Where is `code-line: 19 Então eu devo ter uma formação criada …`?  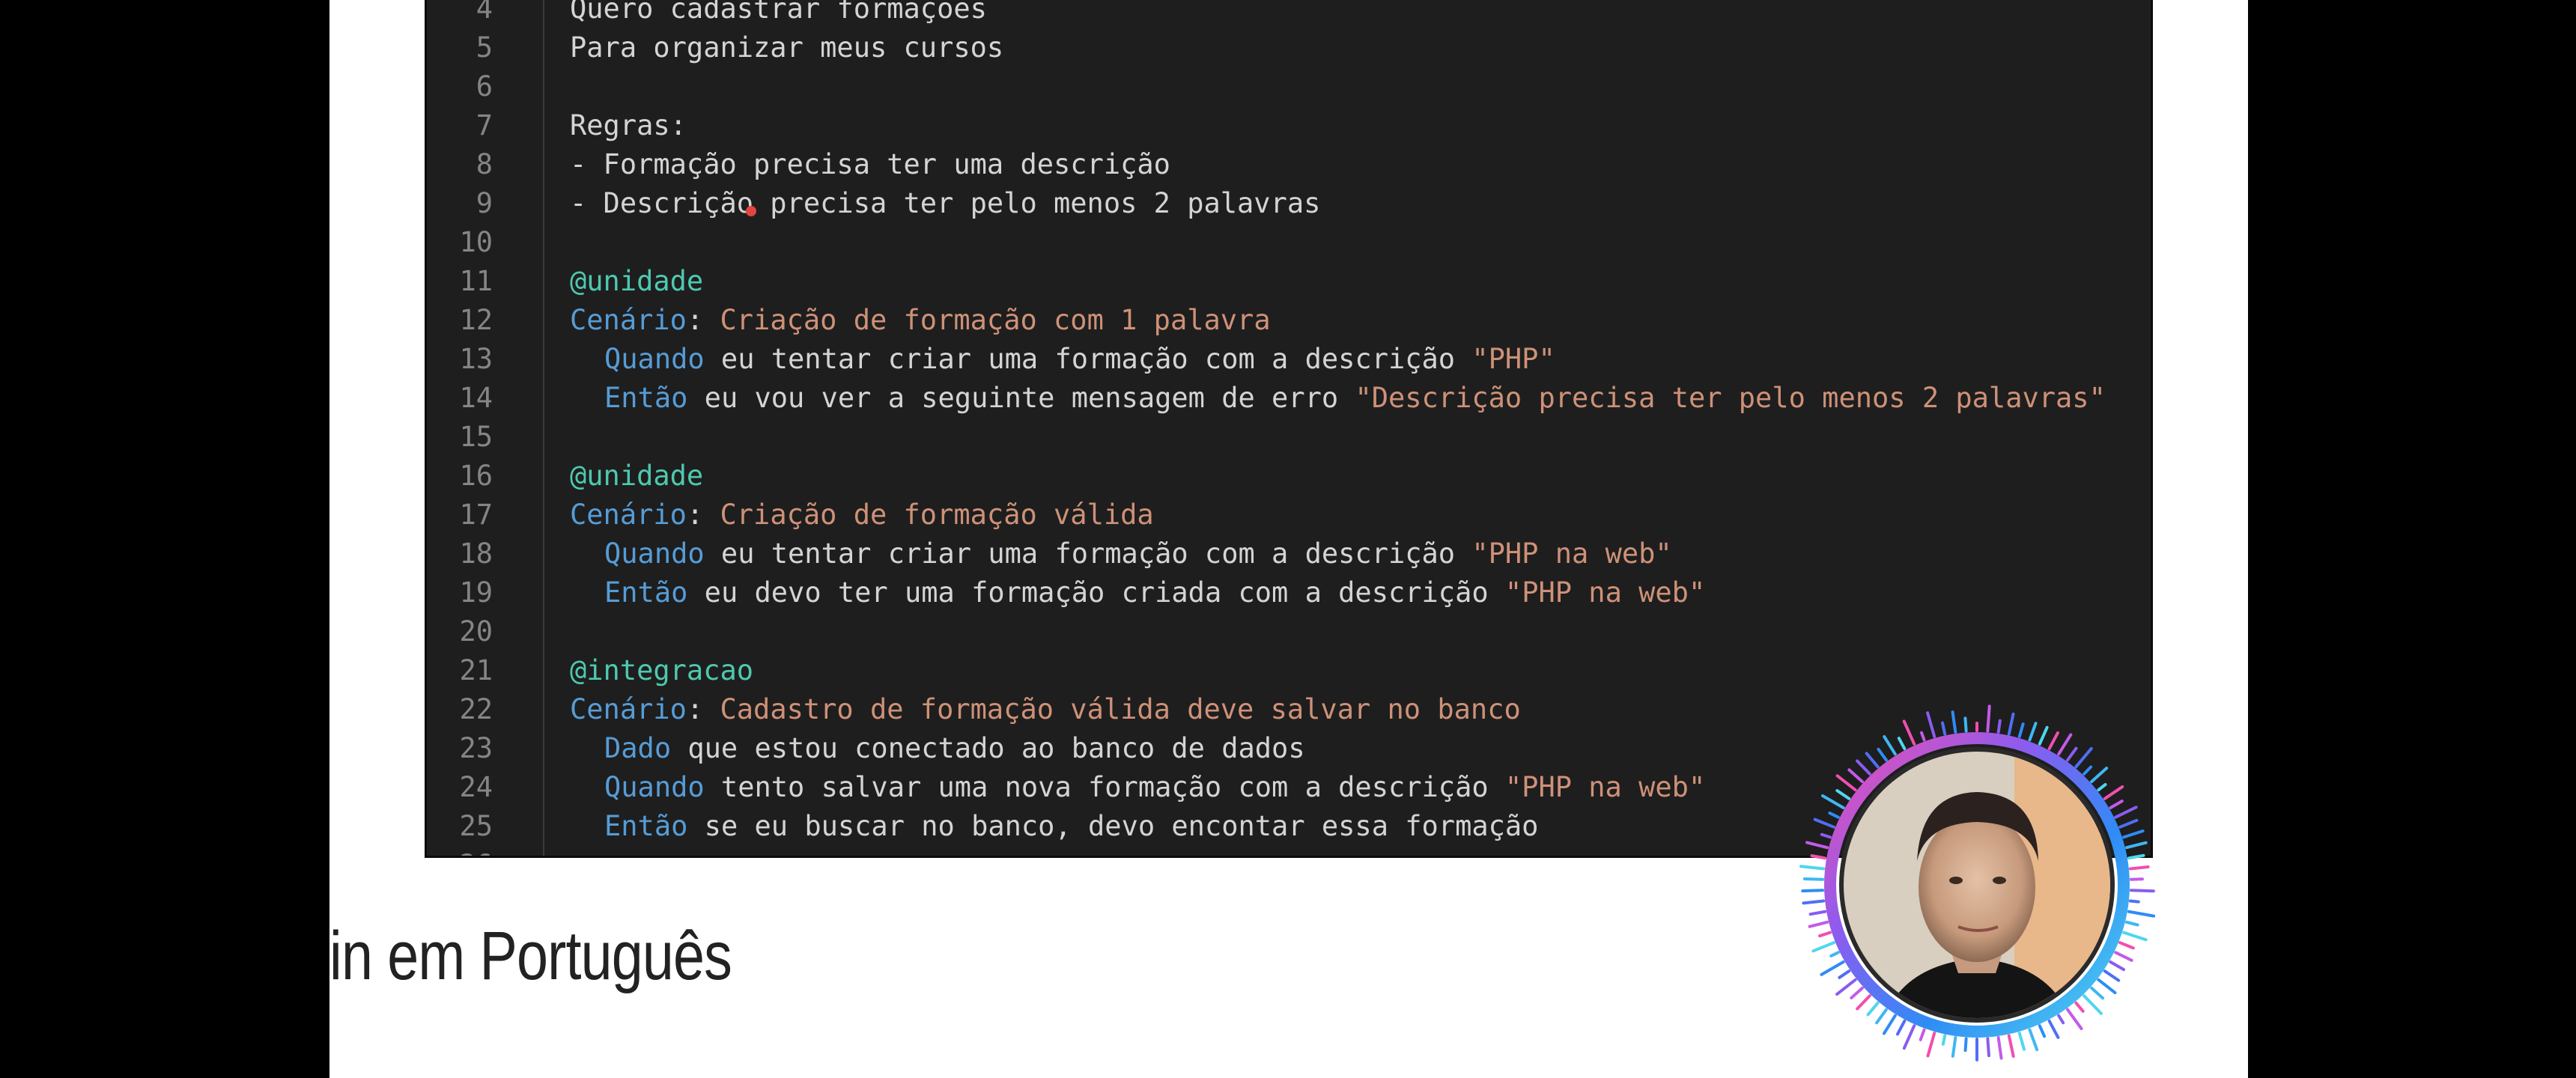 code-line: 19 Então eu devo ter uma formação criada … is located at coordinates (1289, 592).